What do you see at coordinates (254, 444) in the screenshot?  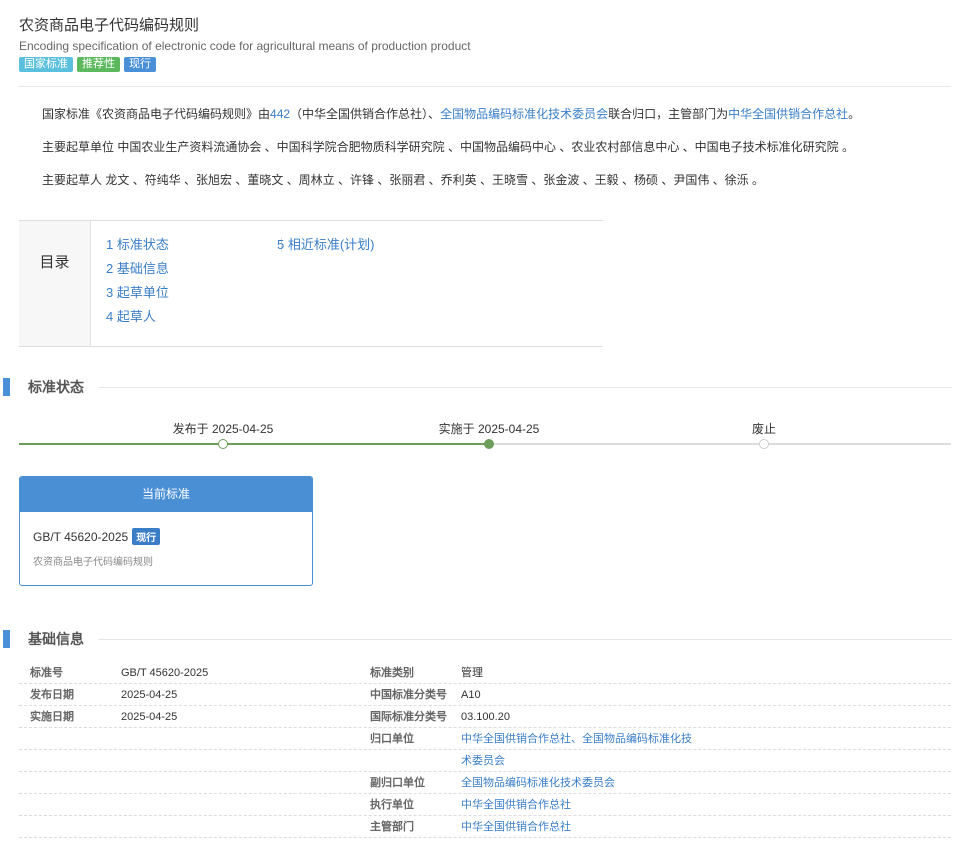 I see `timeline-progress` at bounding box center [254, 444].